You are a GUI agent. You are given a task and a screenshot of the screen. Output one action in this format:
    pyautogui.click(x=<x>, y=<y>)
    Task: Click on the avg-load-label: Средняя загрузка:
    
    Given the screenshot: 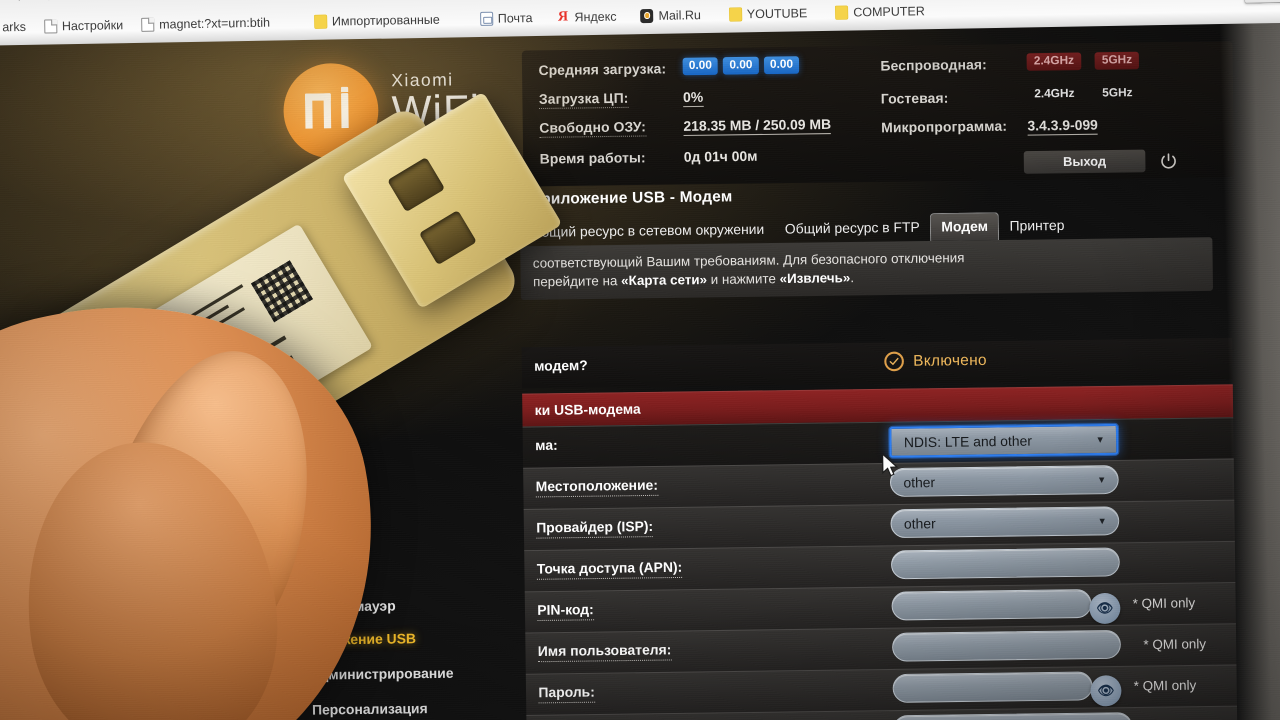 What is the action you would take?
    pyautogui.click(x=602, y=70)
    